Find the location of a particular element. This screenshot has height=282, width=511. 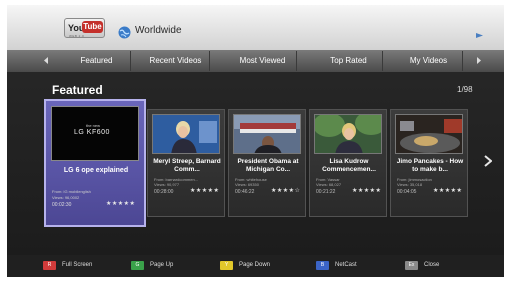

logo-sub-text: WEB 2.0 is located at coordinates (77, 36).